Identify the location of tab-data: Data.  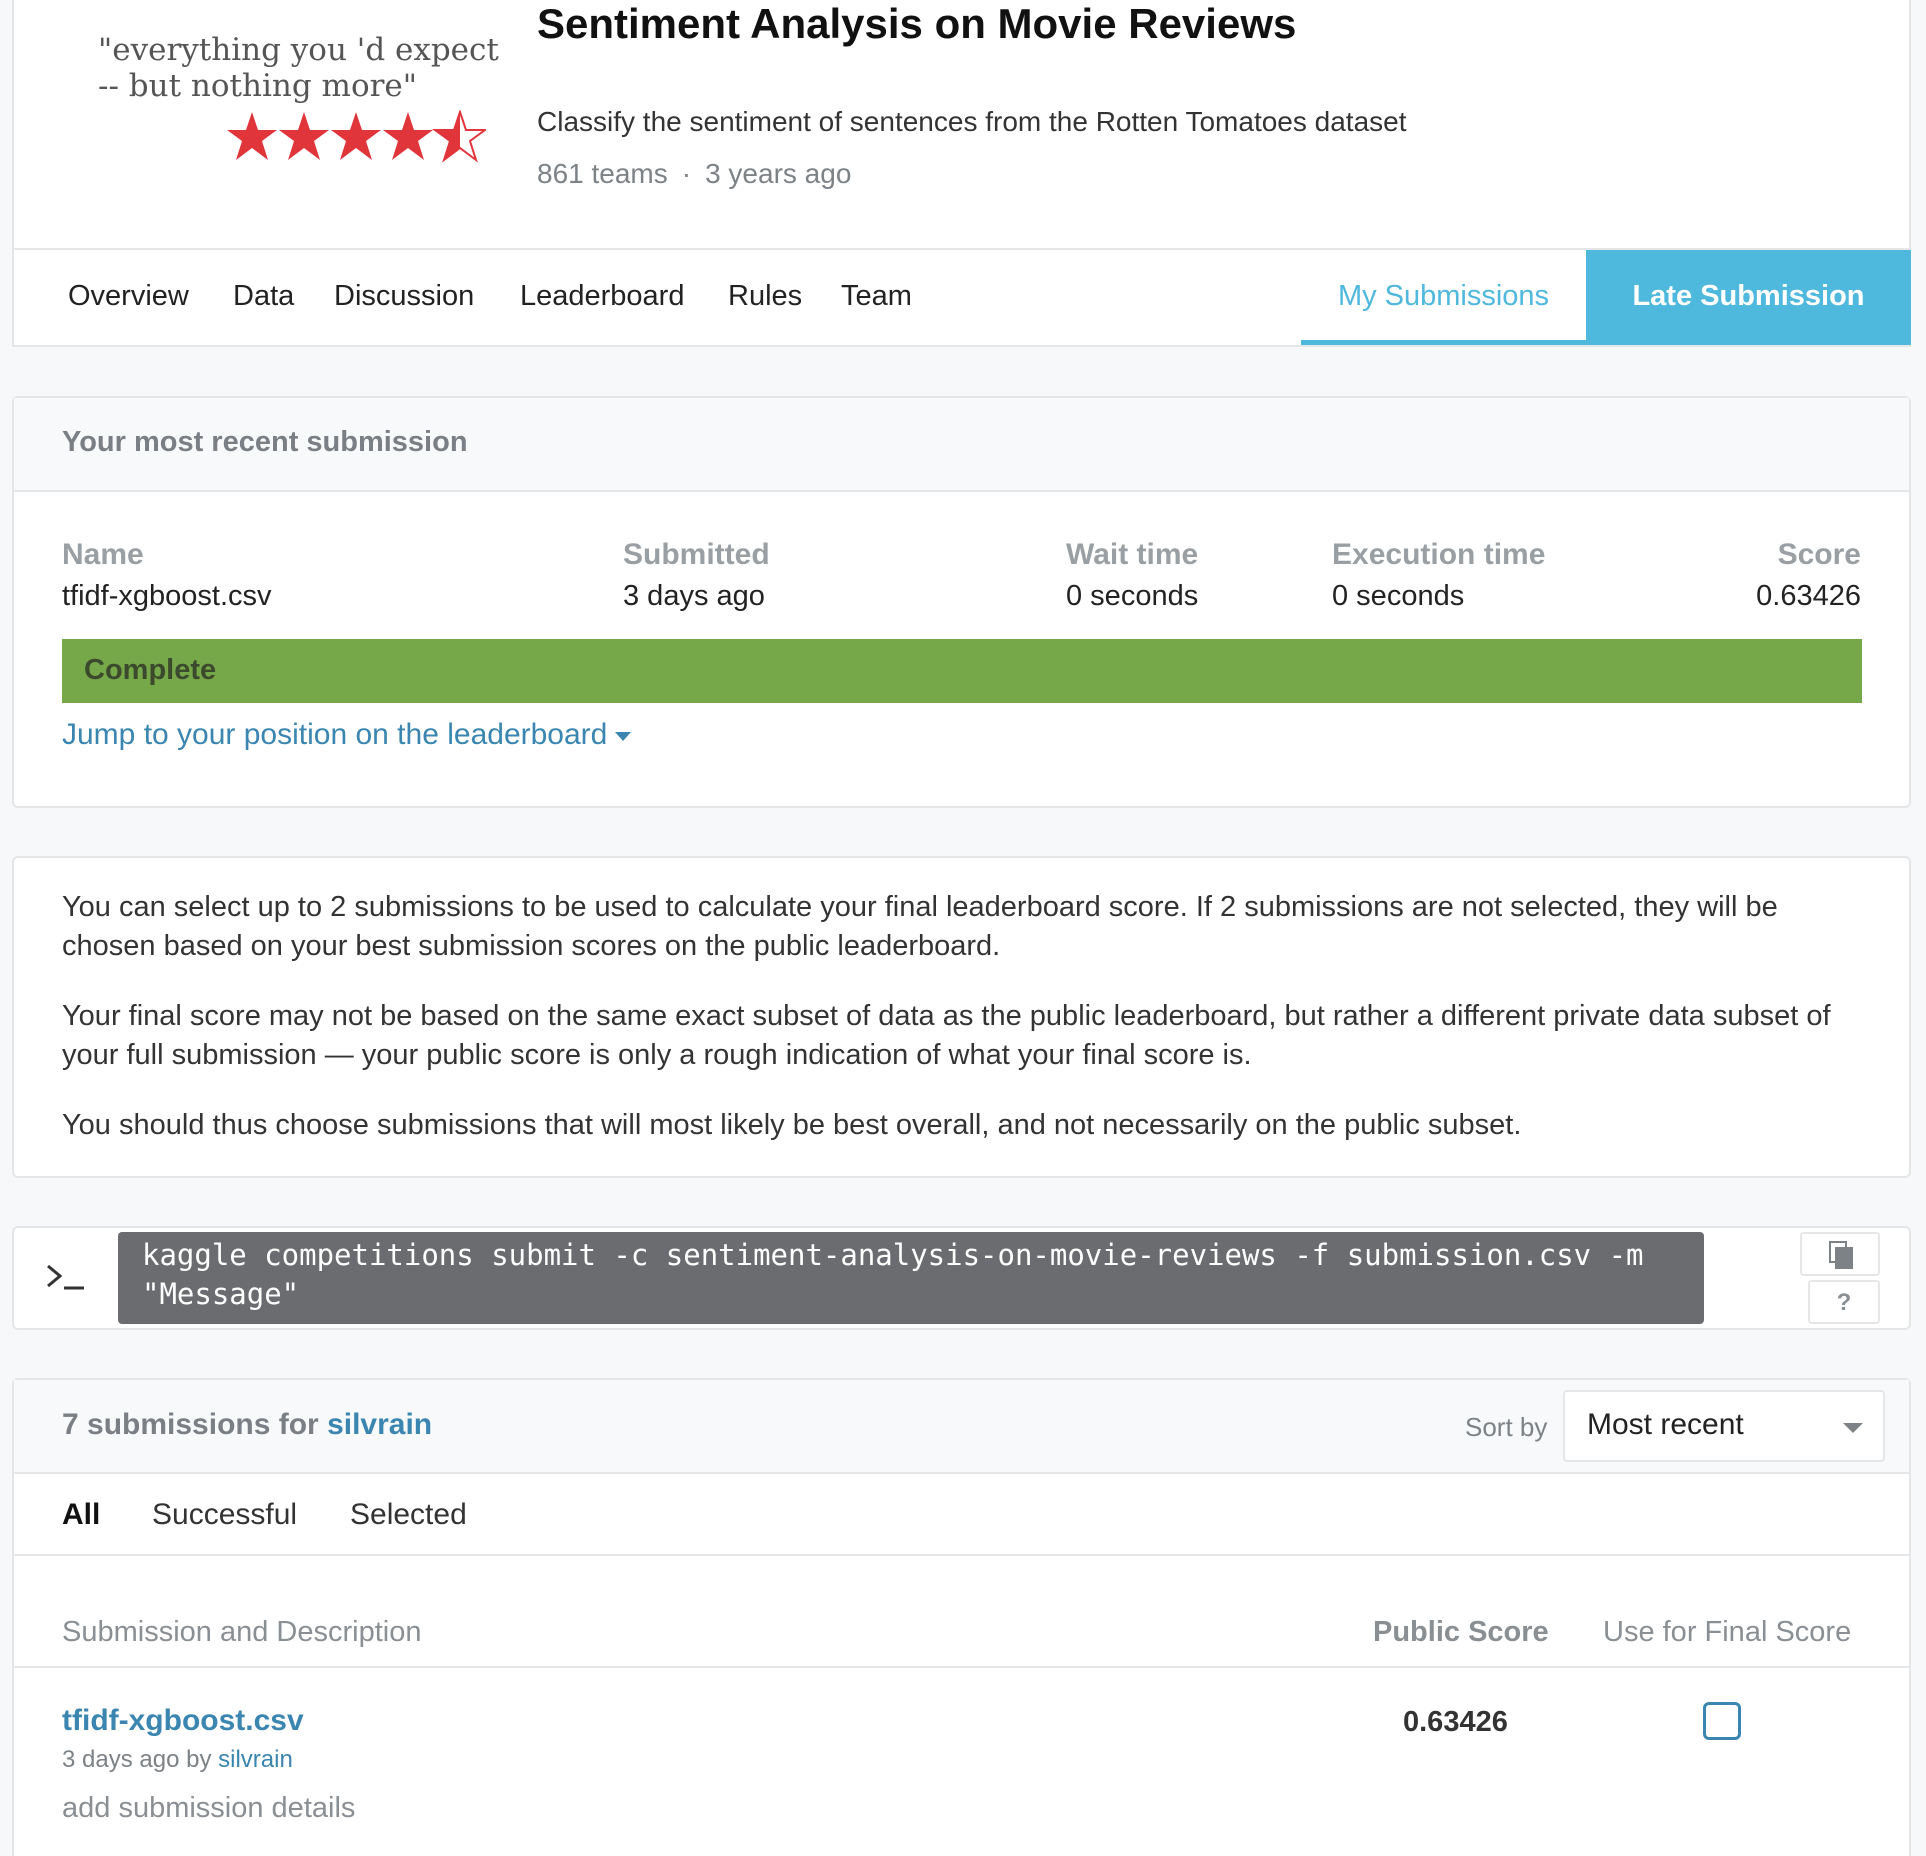
(263, 296).